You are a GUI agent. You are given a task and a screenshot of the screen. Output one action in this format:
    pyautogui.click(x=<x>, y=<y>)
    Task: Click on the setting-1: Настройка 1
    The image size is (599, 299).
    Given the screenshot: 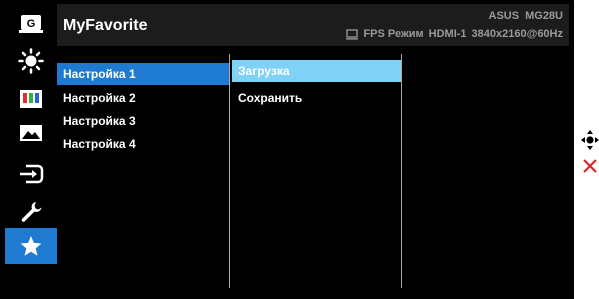 What is the action you would take?
    pyautogui.click(x=143, y=74)
    